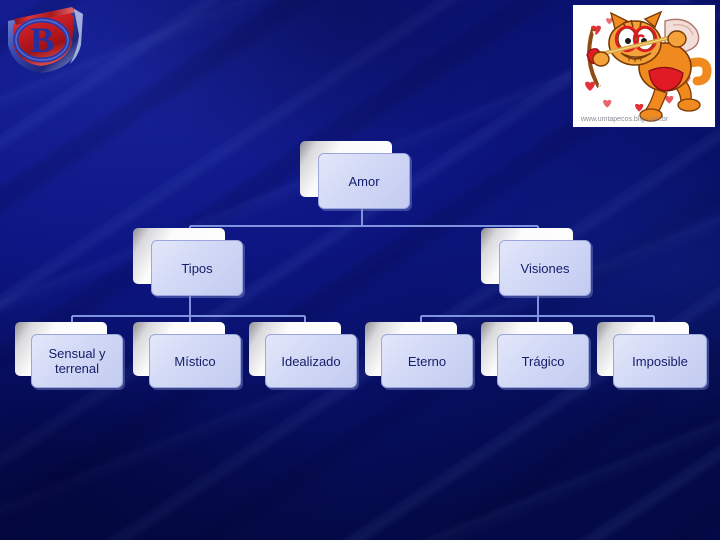  I want to click on node-eterno-label: Eterno, so click(427, 361).